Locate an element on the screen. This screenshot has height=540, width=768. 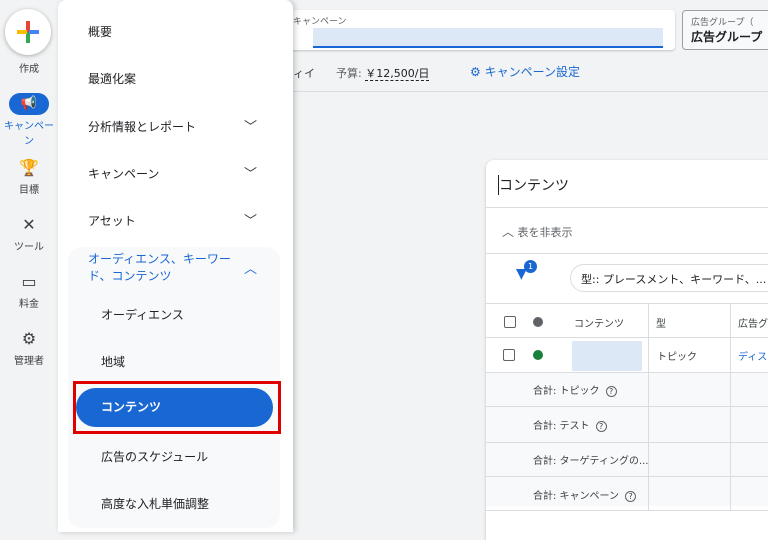
filter-button: ▼ 1 is located at coordinates (526, 271).